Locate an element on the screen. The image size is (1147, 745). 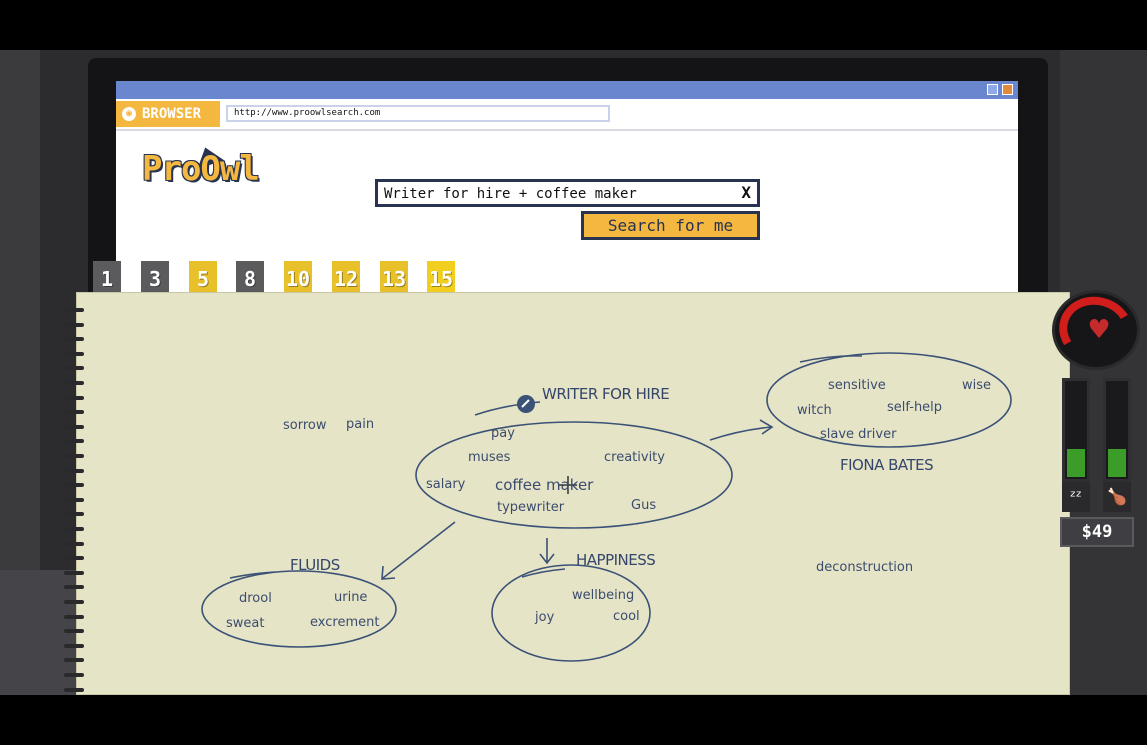
fiona-title: FIONA BATES is located at coordinates (887, 465).